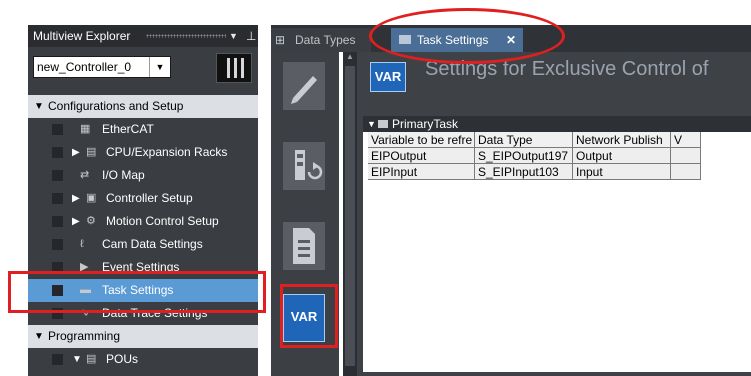  Describe the element at coordinates (251, 36) in the screenshot. I see `pin-icon: ⊥` at that location.